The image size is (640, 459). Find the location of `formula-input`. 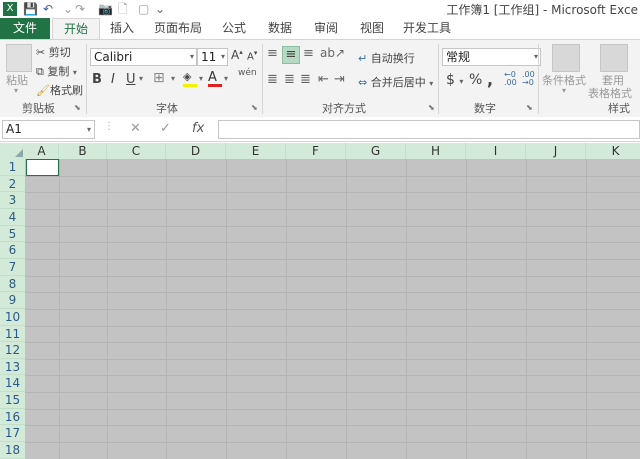

formula-input is located at coordinates (429, 129).